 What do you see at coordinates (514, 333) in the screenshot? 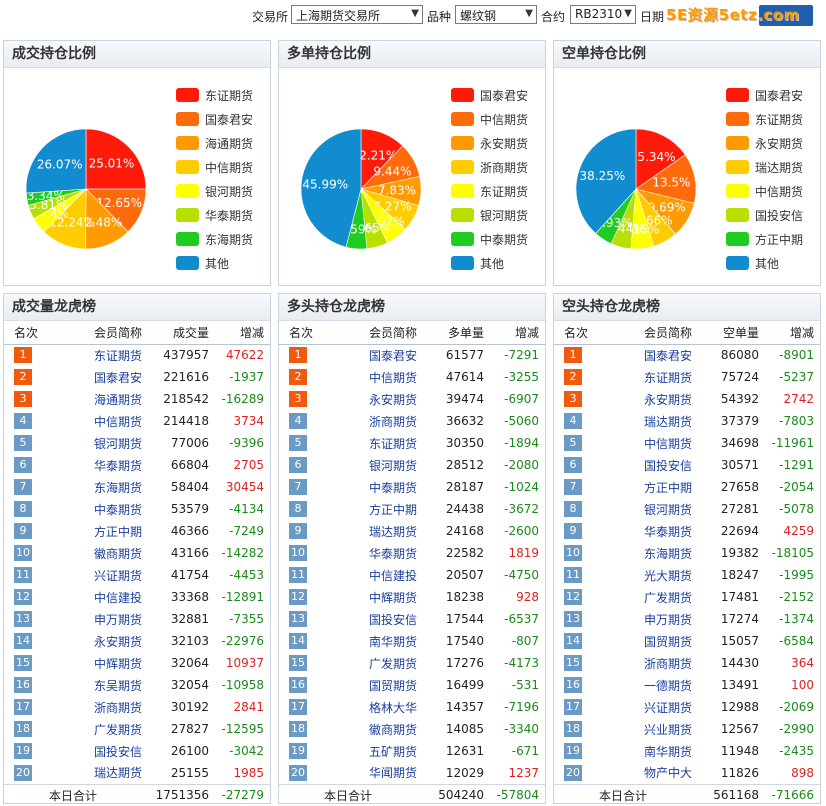
I see `column-header: 增减` at bounding box center [514, 333].